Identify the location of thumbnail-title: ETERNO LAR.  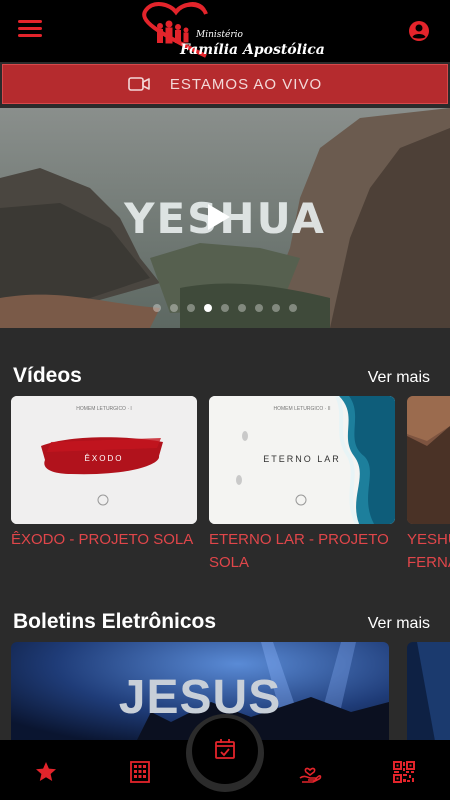
(302, 459).